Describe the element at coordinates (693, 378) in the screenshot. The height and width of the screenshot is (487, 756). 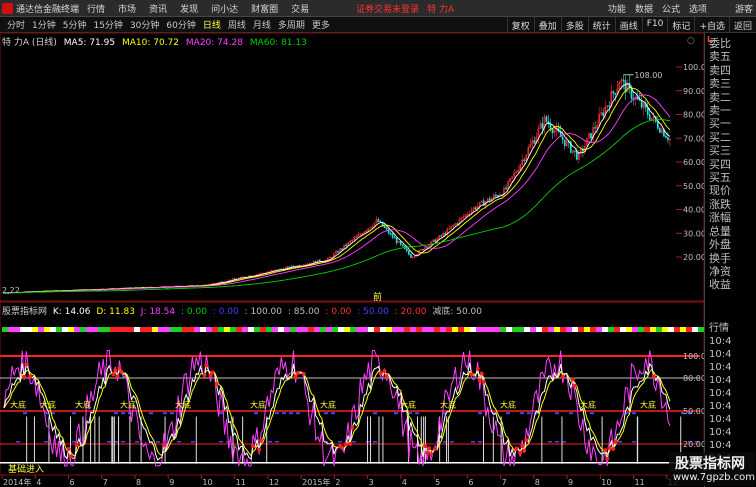
I see `indicator-tick-label: 80.00` at that location.